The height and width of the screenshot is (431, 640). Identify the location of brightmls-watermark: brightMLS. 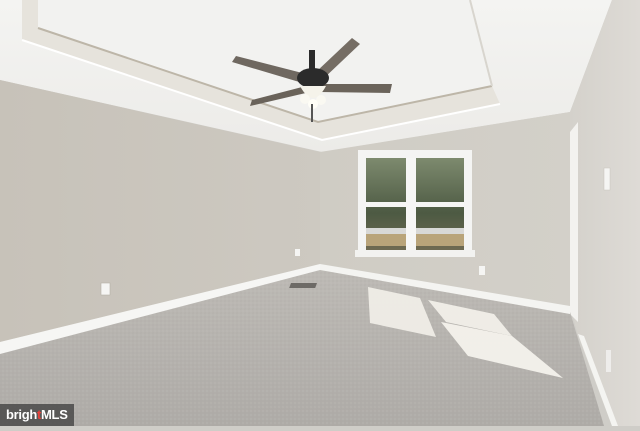
(37, 415).